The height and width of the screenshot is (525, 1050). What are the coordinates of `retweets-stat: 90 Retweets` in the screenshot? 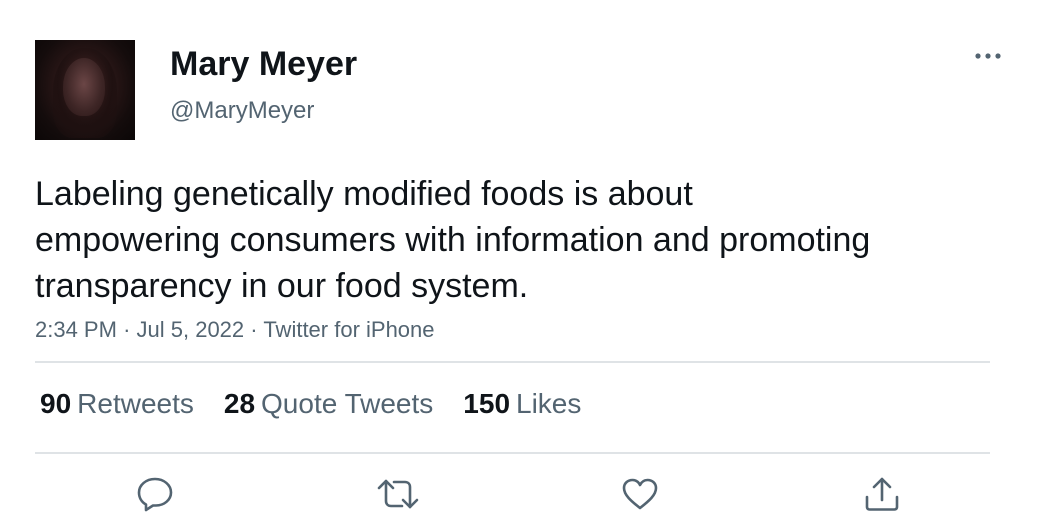 It's located at (117, 404).